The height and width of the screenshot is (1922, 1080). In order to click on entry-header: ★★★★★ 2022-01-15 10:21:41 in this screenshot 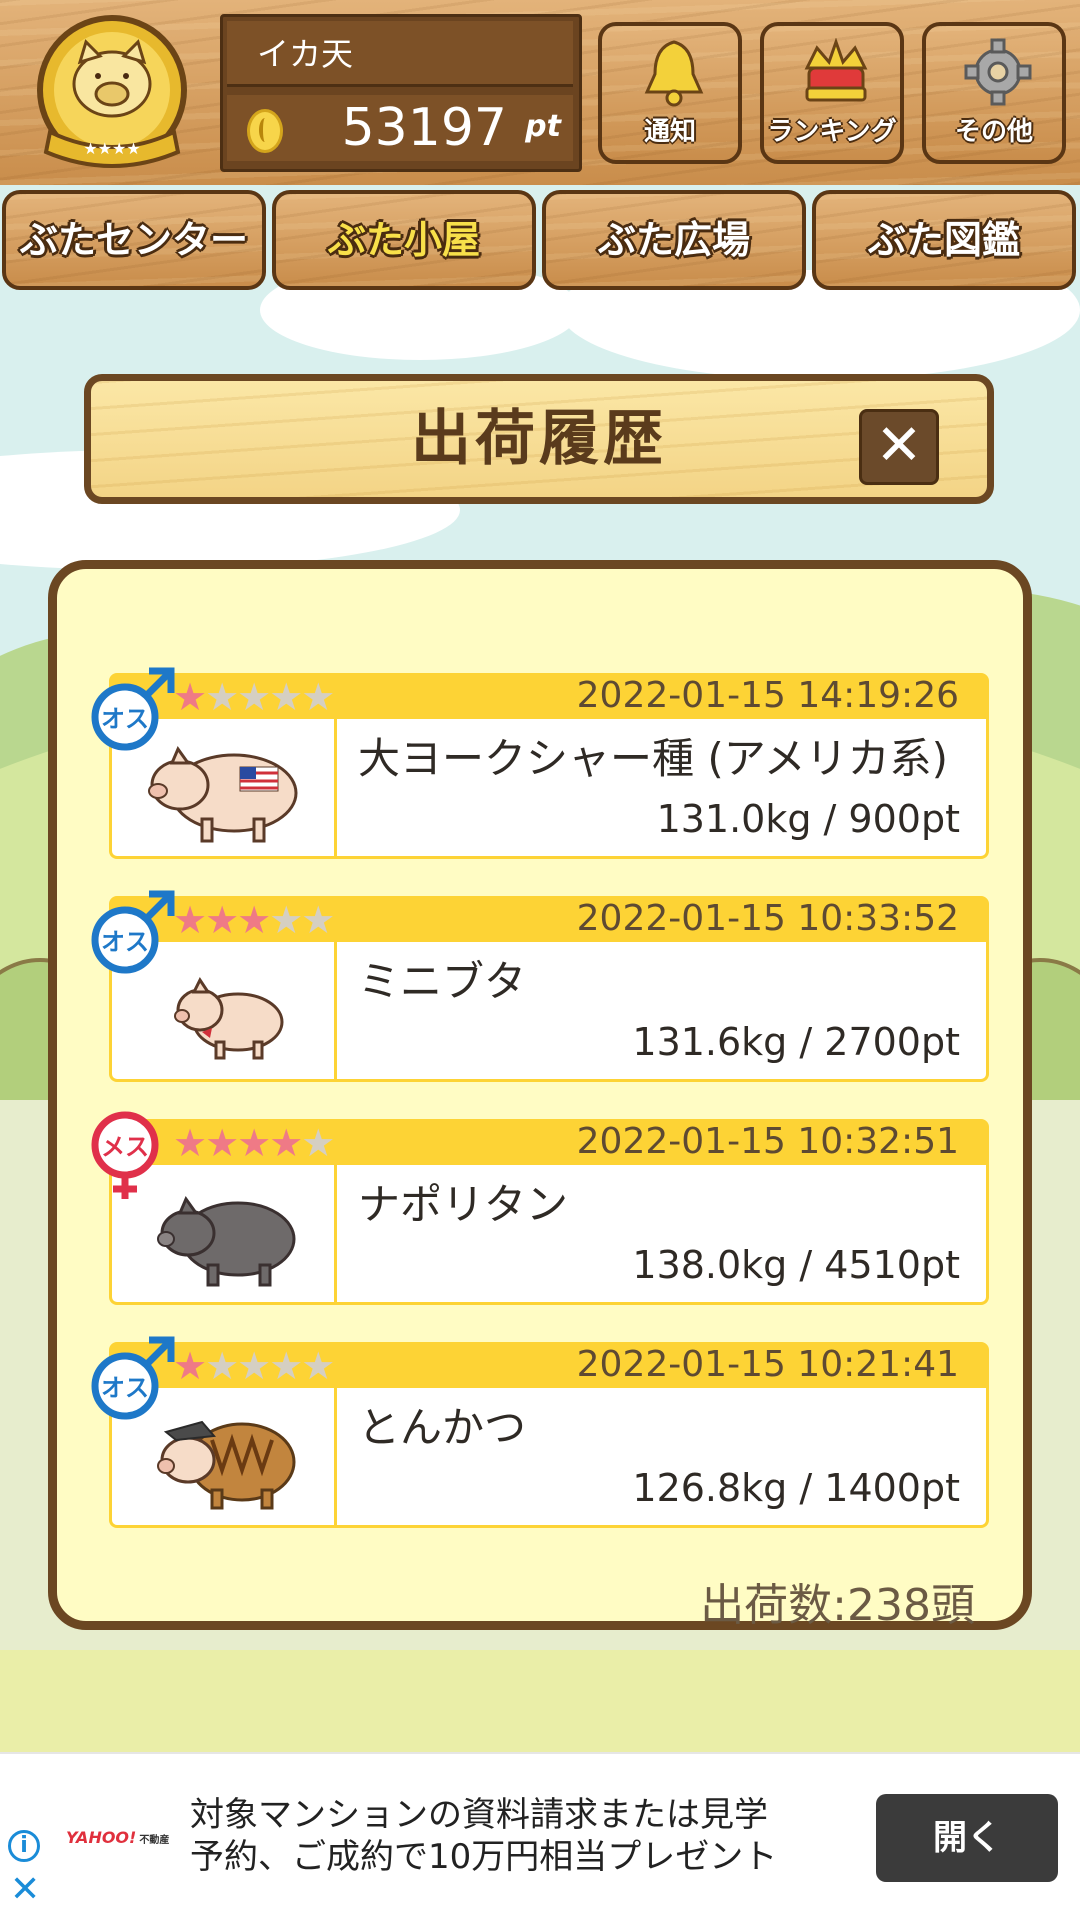, I will do `click(549, 1365)`.